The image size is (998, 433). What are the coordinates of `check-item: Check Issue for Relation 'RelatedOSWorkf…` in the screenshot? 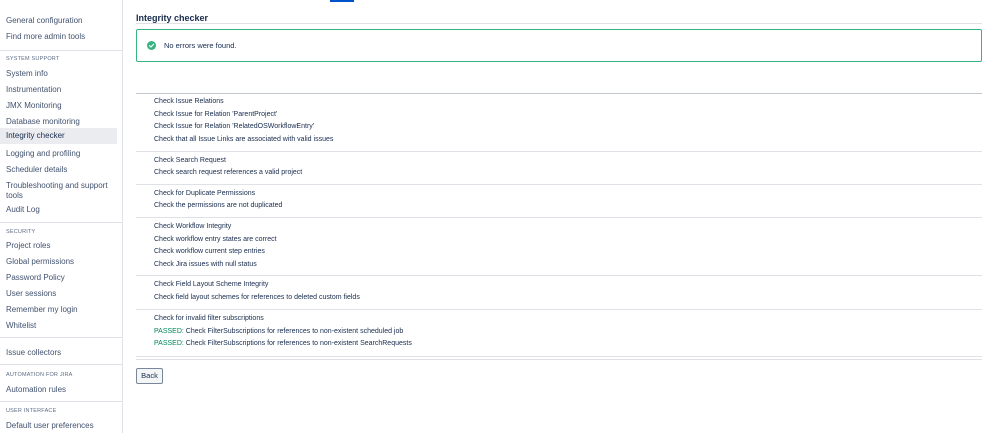 It's located at (234, 126).